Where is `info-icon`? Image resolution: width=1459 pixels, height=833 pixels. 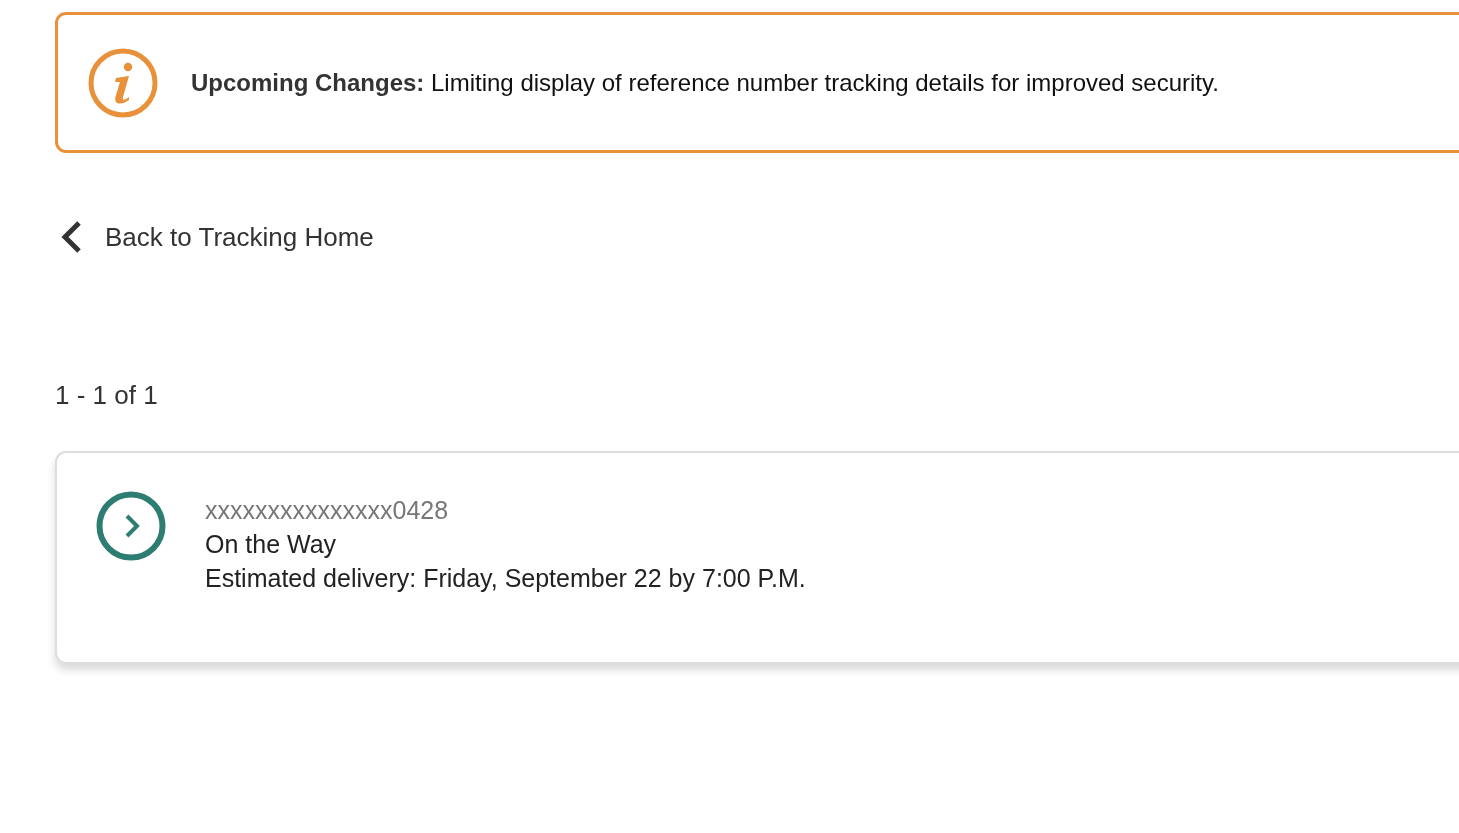 info-icon is located at coordinates (123, 82).